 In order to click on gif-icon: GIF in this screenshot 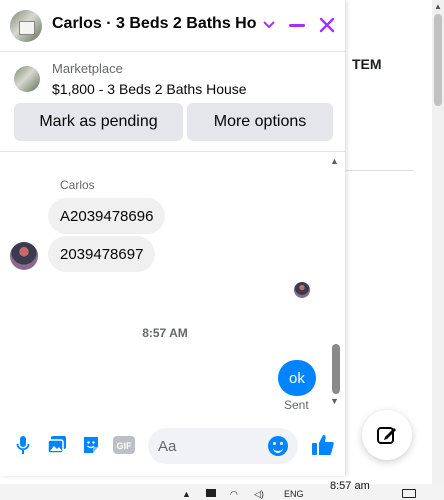, I will do `click(124, 445)`.